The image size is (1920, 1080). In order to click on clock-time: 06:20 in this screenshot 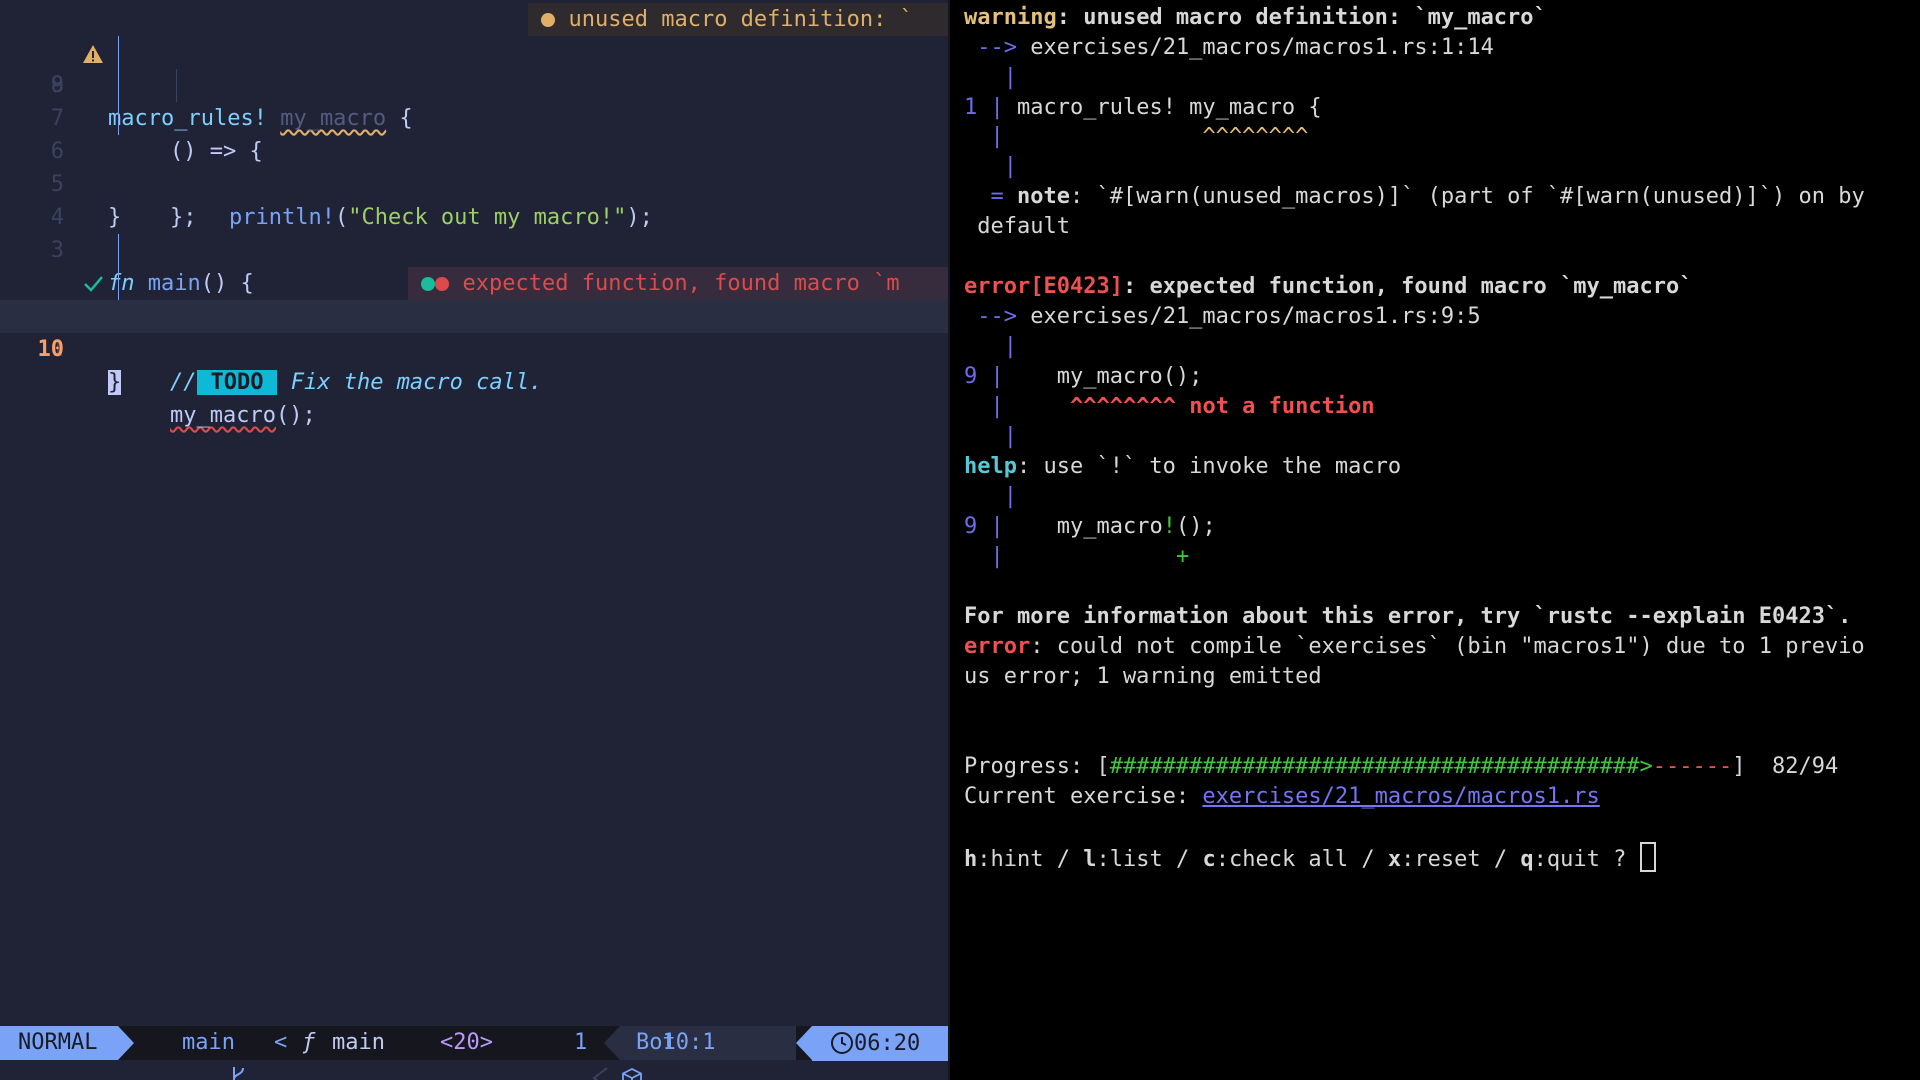, I will do `click(887, 1043)`.